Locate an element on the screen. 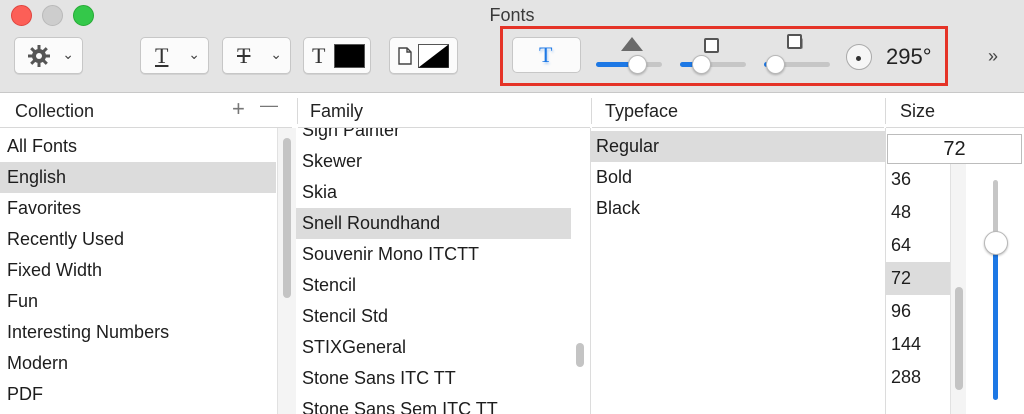  slider-knob is located at coordinates (996, 243).